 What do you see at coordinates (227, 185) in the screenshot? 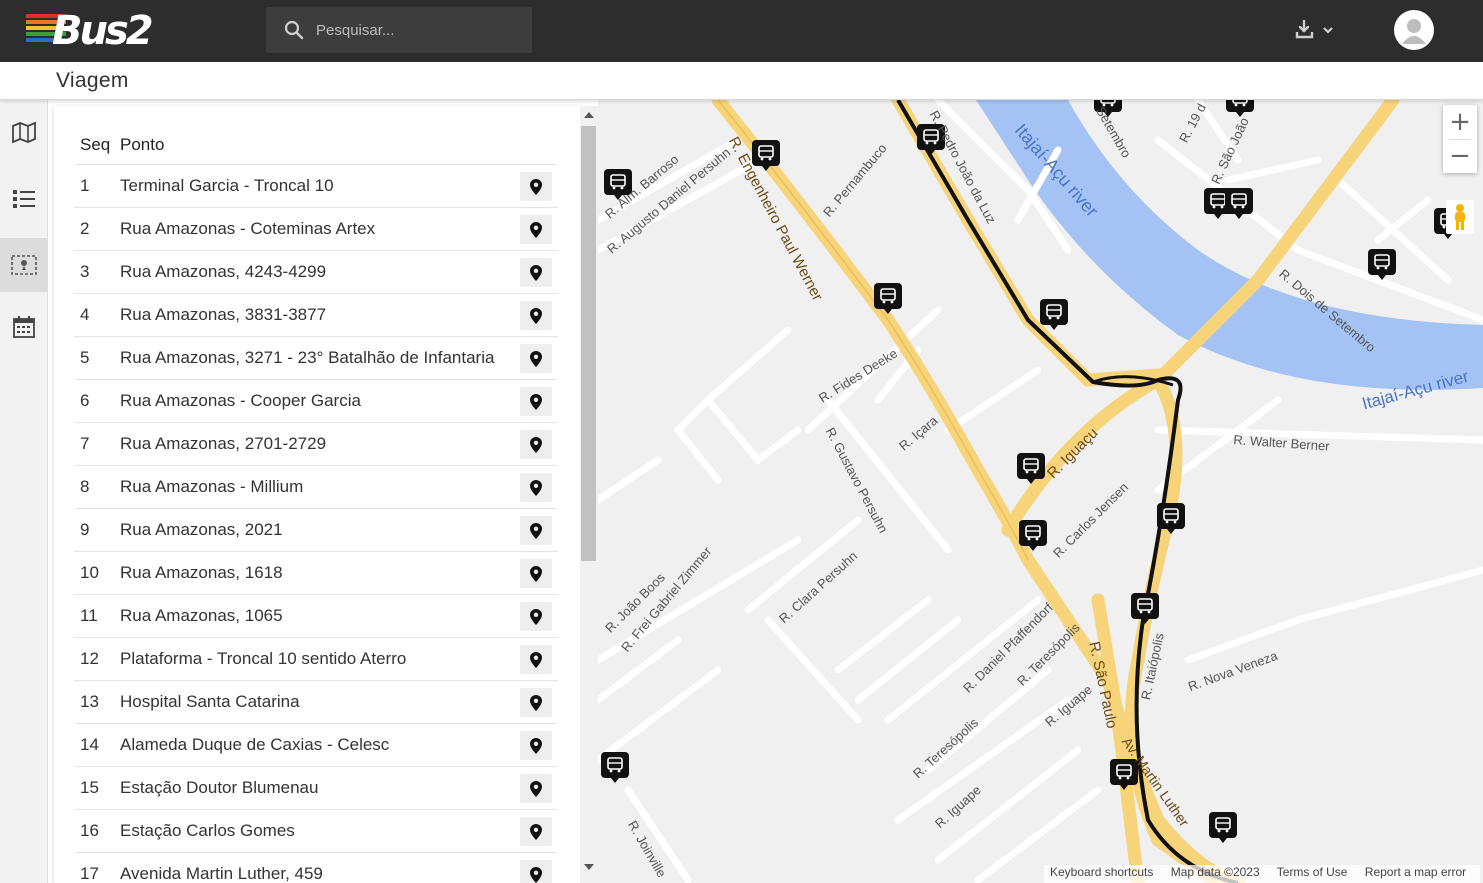
I see `row-stop-name: Terminal Garcia - Troncal 10` at bounding box center [227, 185].